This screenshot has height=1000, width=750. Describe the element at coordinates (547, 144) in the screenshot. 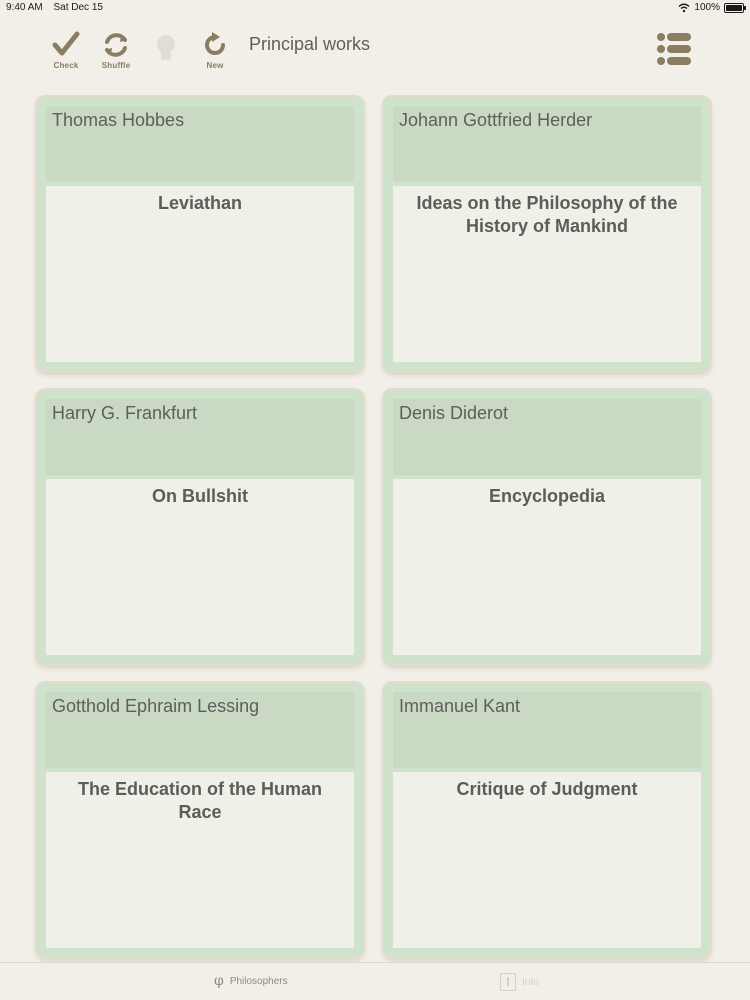

I see `card-header: Johann Gottfried Herder` at that location.